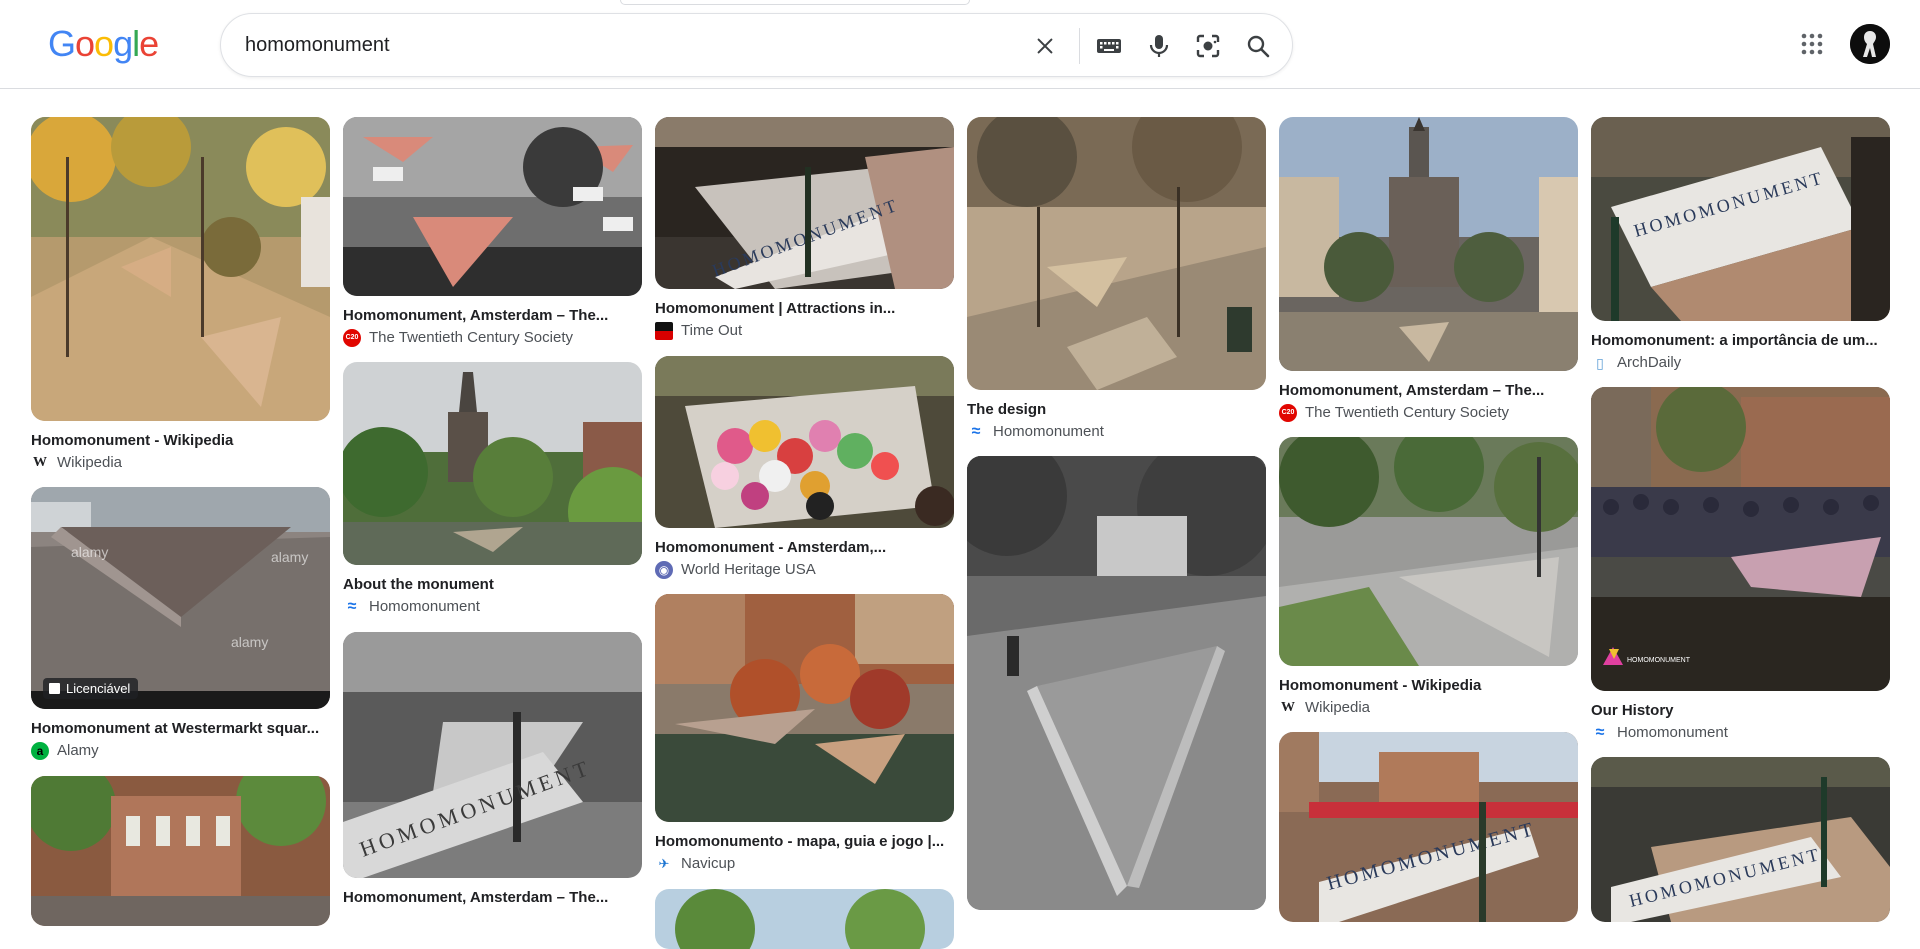 This screenshot has height=949, width=1920. Describe the element at coordinates (1672, 732) in the screenshot. I see `source-name: Homomonument` at that location.